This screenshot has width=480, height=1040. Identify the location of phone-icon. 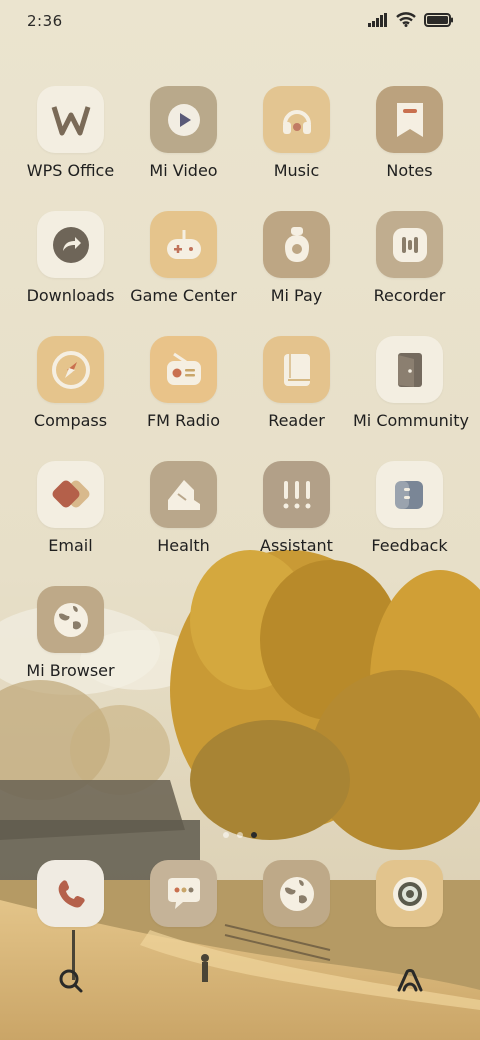
(70, 893).